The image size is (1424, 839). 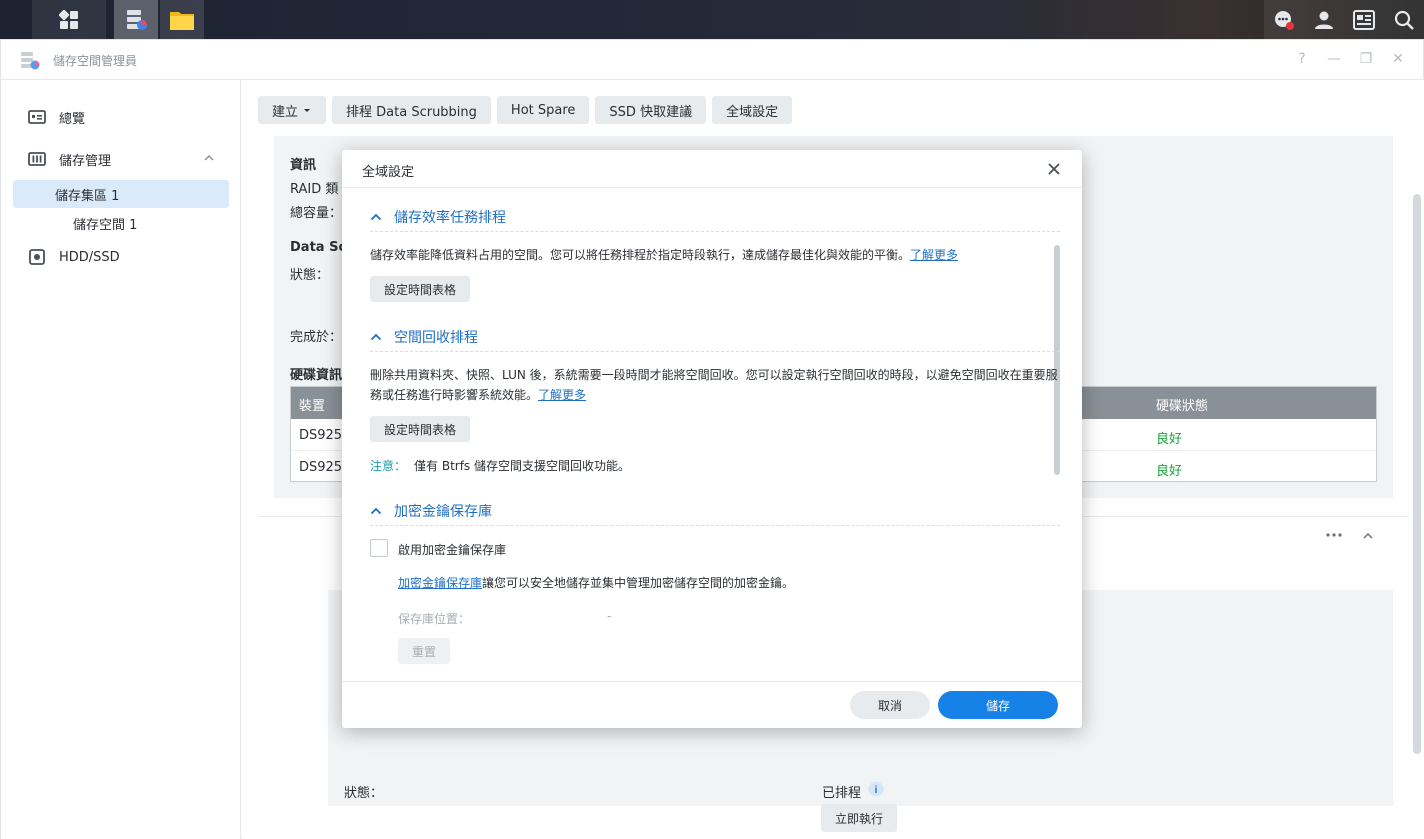 What do you see at coordinates (30, 61) in the screenshot?
I see `storage-manager-app-icon` at bounding box center [30, 61].